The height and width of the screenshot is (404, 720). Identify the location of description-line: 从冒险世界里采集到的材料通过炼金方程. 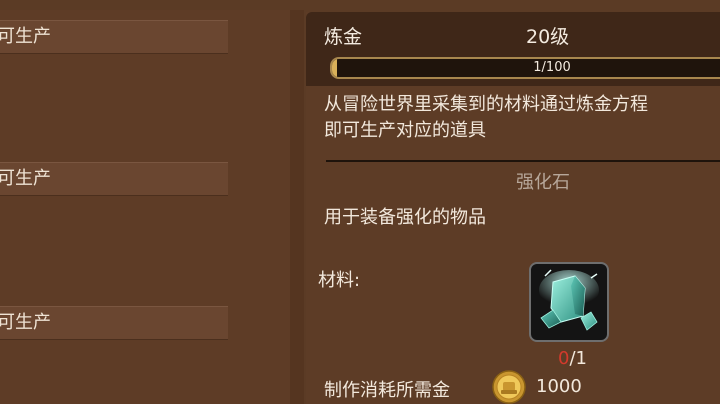
(486, 104).